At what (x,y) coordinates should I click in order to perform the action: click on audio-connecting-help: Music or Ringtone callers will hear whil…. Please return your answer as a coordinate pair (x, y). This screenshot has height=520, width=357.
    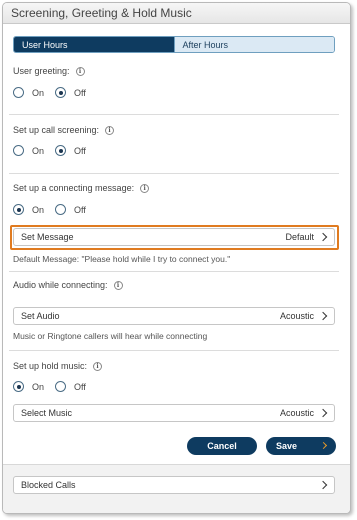
    Looking at the image, I should click on (110, 336).